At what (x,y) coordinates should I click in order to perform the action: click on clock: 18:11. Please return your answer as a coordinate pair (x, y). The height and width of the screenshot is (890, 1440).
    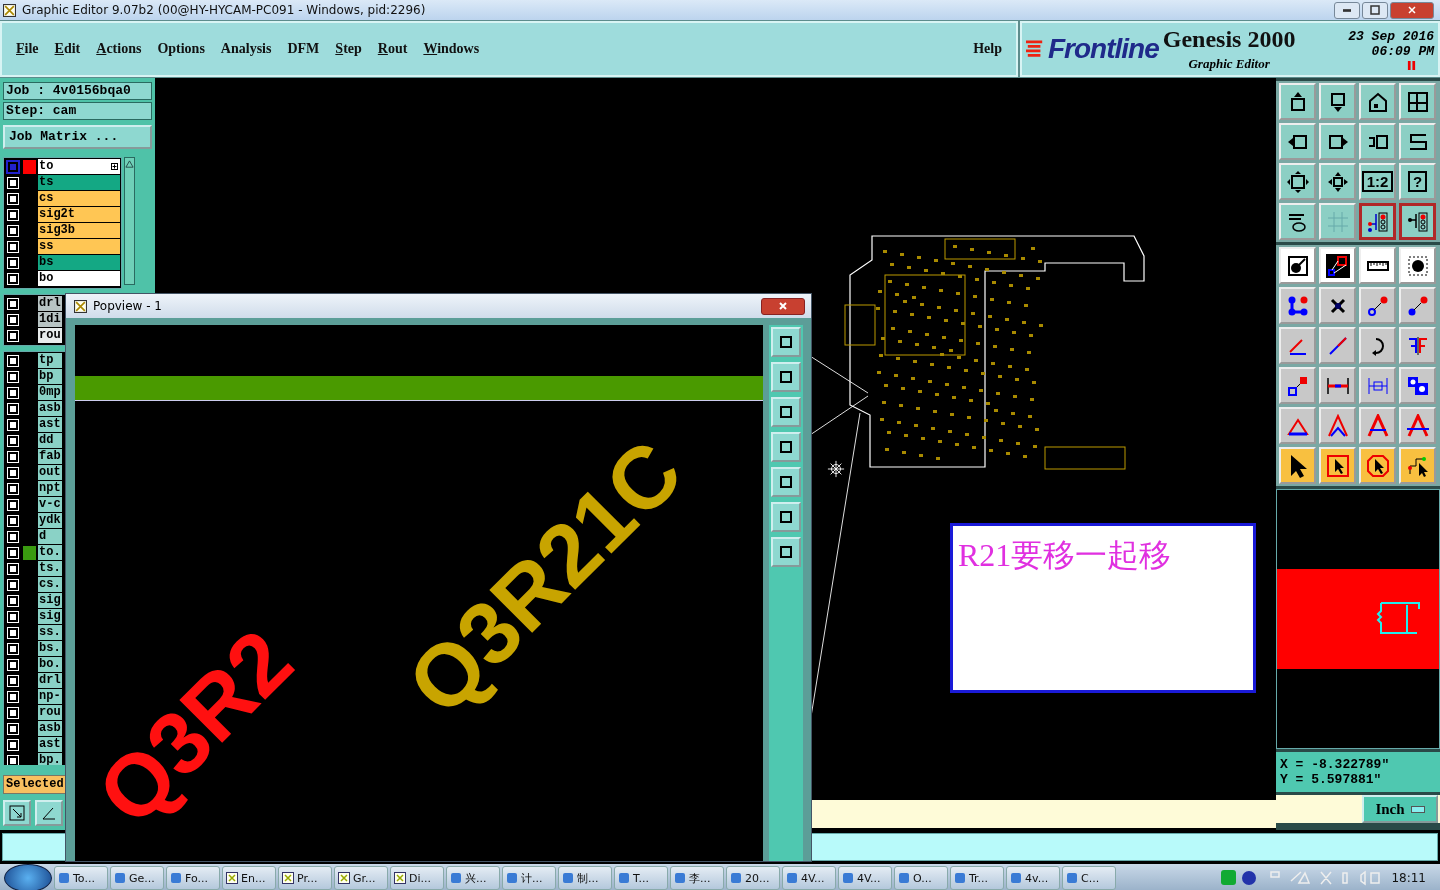
    Looking at the image, I should click on (1408, 878).